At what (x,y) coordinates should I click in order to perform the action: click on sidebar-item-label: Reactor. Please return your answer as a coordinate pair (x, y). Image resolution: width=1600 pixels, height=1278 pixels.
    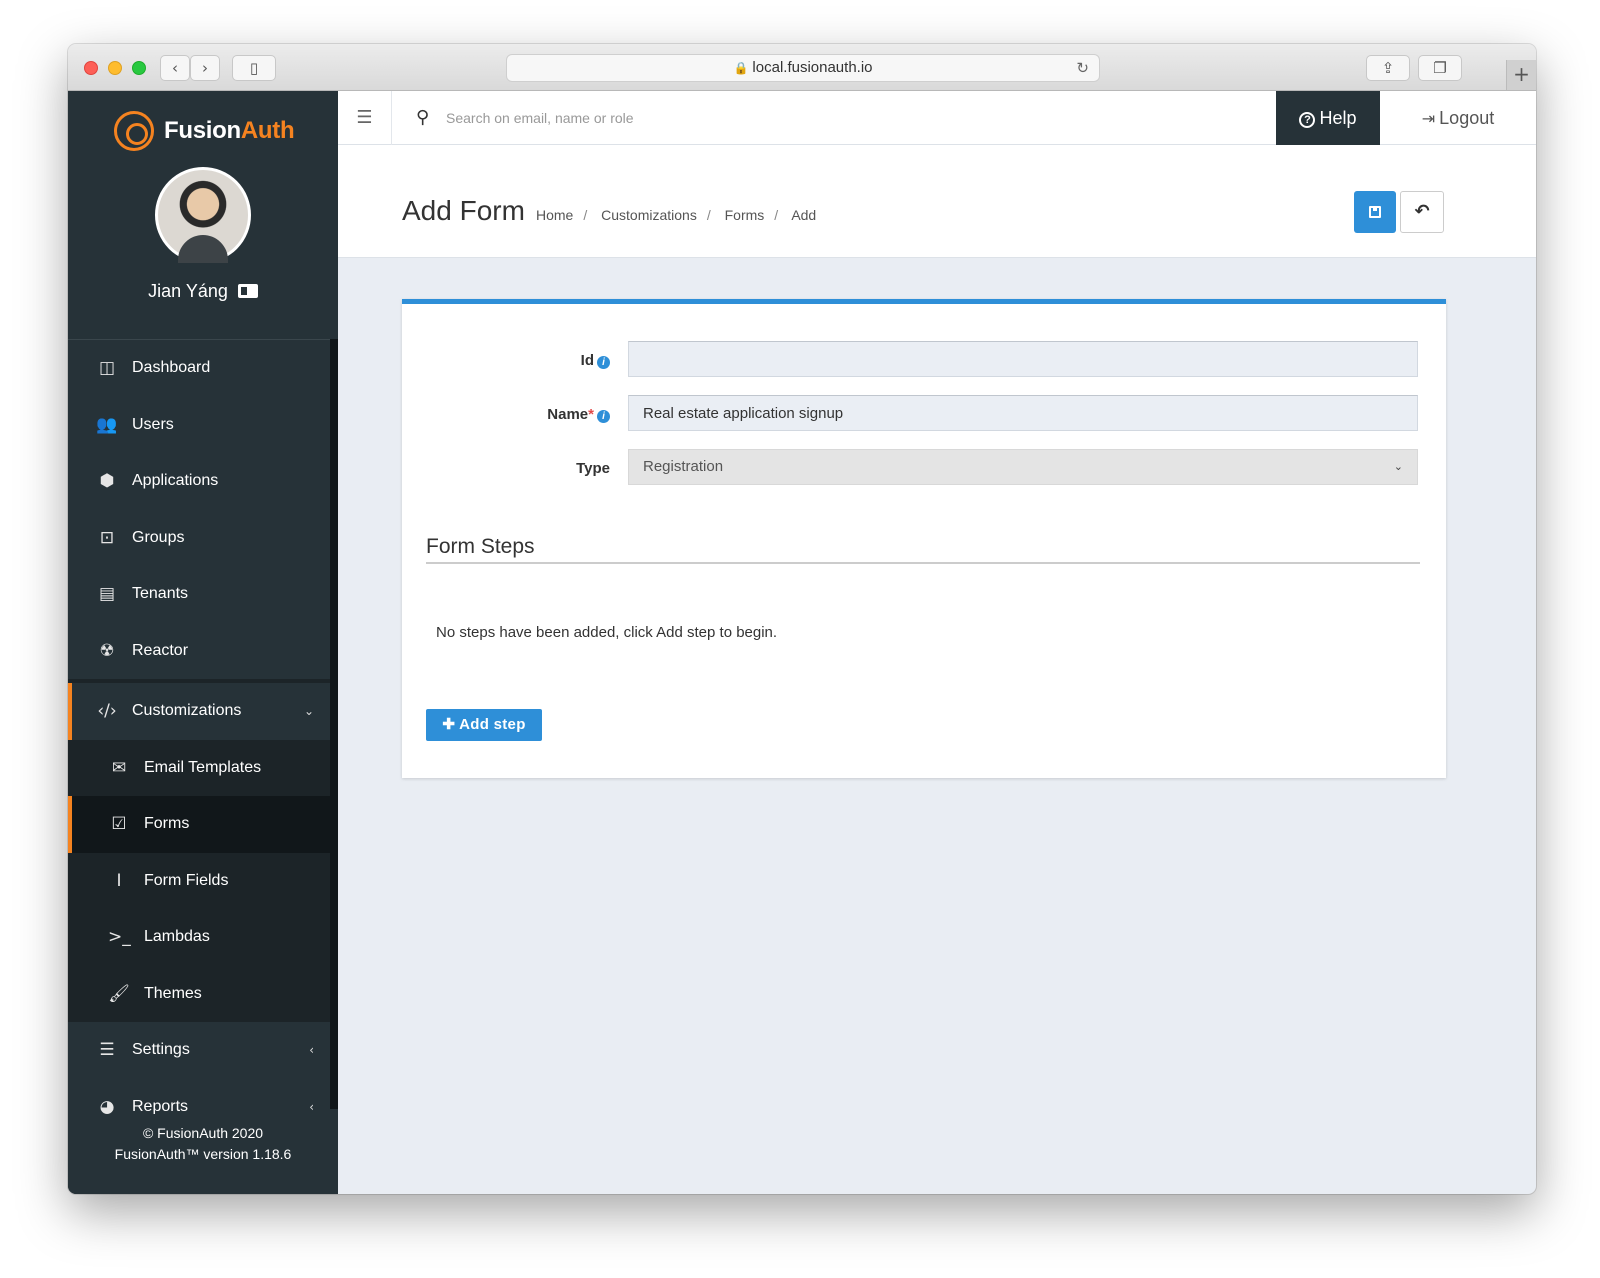
    Looking at the image, I should click on (160, 650).